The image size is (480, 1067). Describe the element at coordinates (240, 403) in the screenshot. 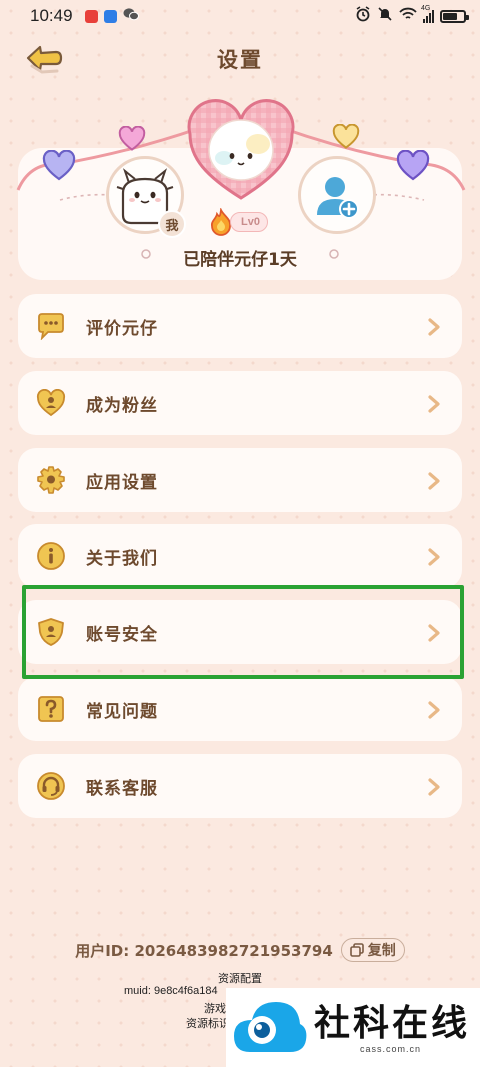

I see `menu-item-fan: 成为粉丝` at that location.